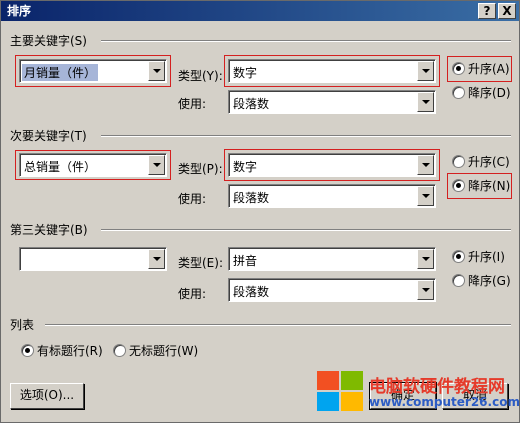 The image size is (520, 423). I want to click on with-header-radio: 有标题行(R), so click(62, 351).